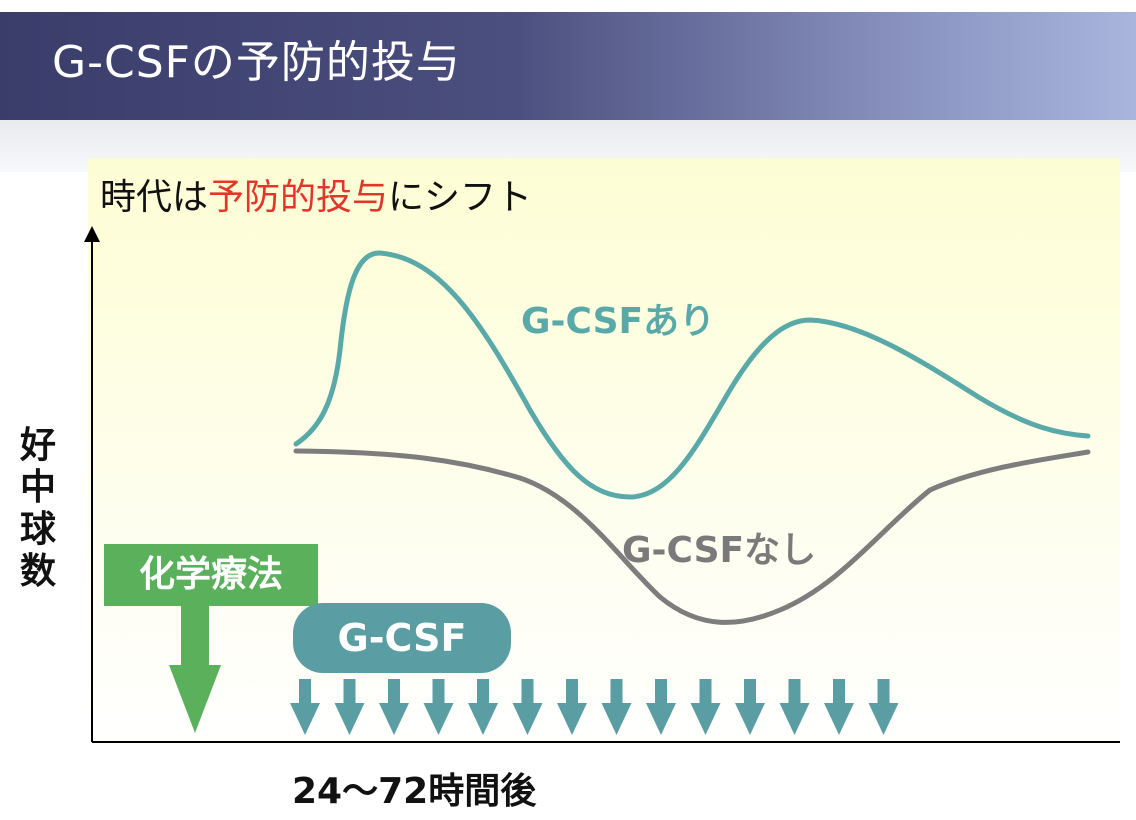  I want to click on y-label-char: 球, so click(37, 529).